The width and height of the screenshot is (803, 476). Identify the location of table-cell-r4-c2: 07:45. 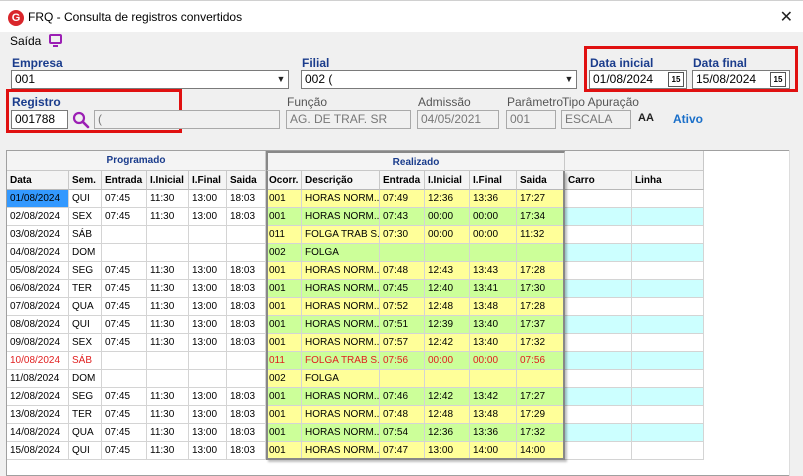
(124, 271).